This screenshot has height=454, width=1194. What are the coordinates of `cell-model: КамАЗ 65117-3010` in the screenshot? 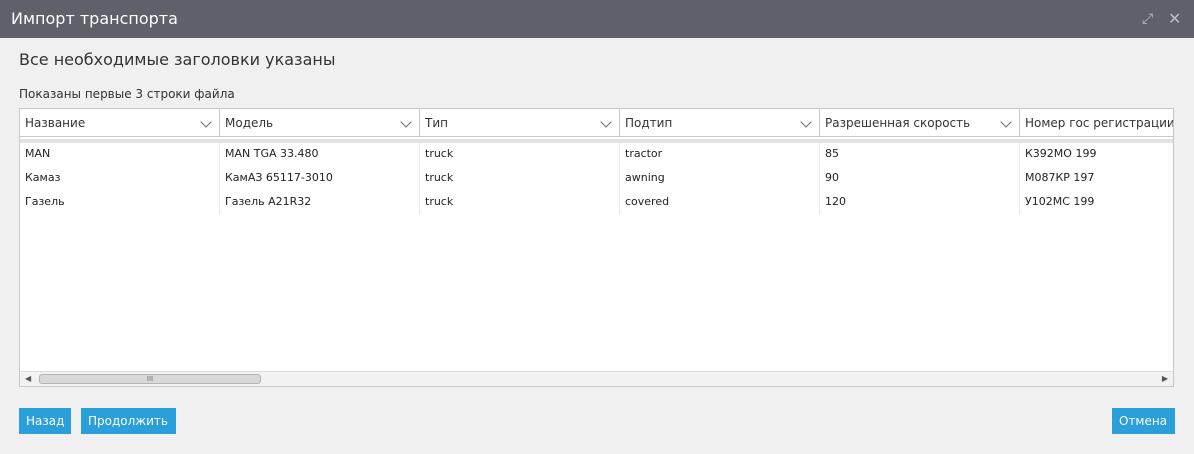 It's located at (320, 179).